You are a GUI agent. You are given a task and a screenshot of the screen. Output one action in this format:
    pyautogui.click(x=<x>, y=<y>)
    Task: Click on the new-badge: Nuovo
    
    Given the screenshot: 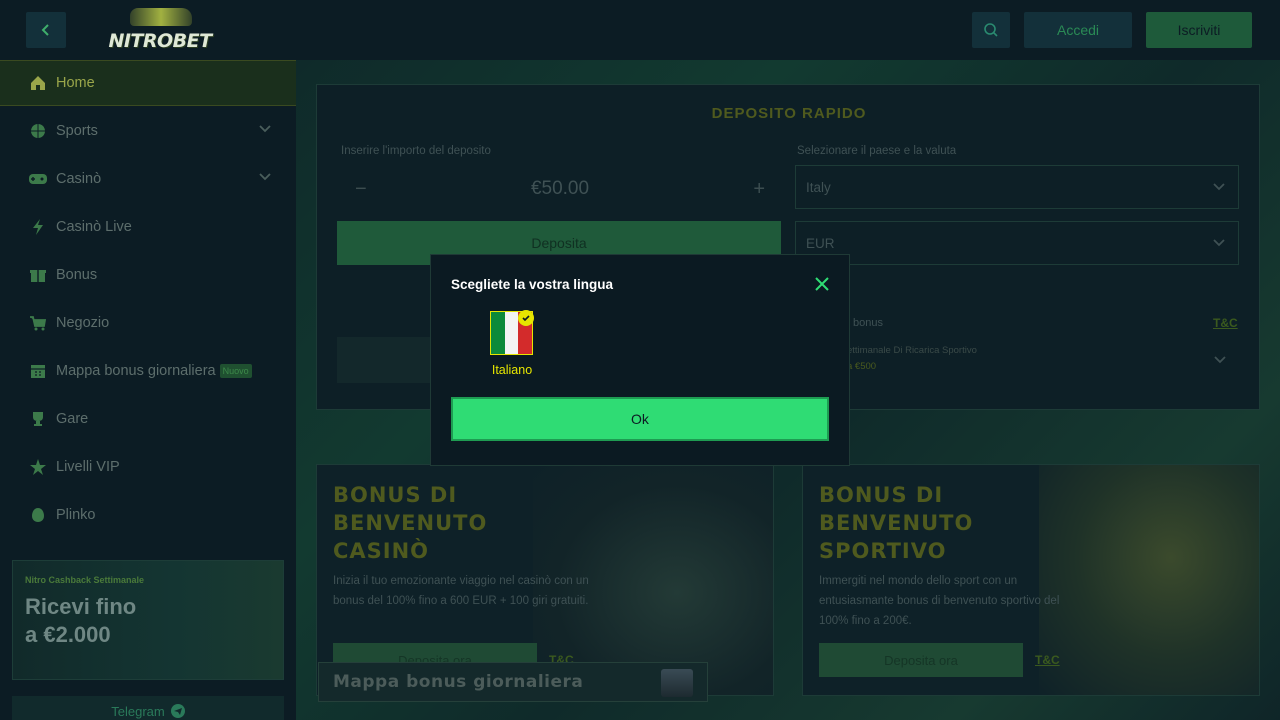 What is the action you would take?
    pyautogui.click(x=235, y=371)
    